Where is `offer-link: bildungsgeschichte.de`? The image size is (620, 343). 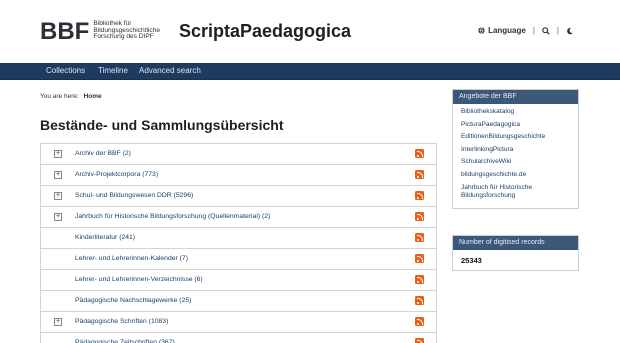
offer-link: bildungsgeschichte.de is located at coordinates (515, 175).